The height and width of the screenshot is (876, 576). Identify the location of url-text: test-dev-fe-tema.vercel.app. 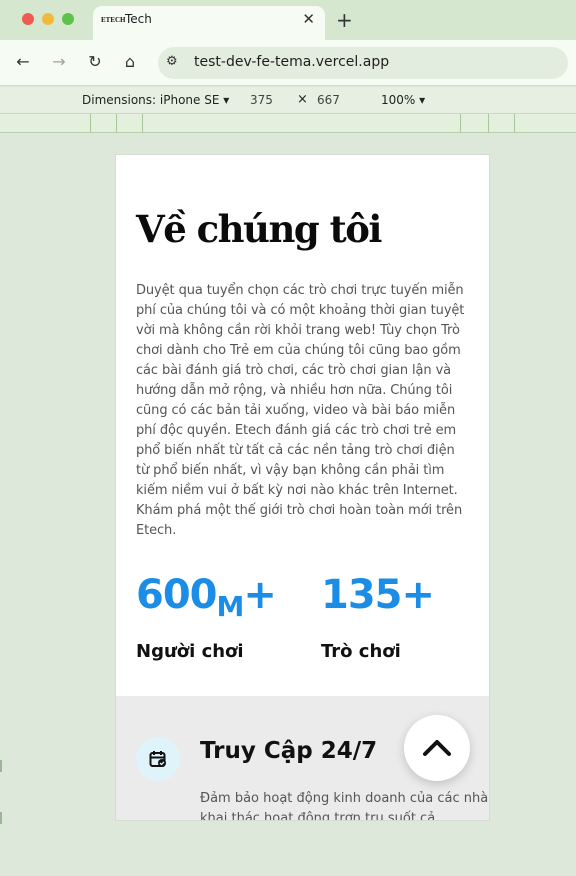
(291, 62).